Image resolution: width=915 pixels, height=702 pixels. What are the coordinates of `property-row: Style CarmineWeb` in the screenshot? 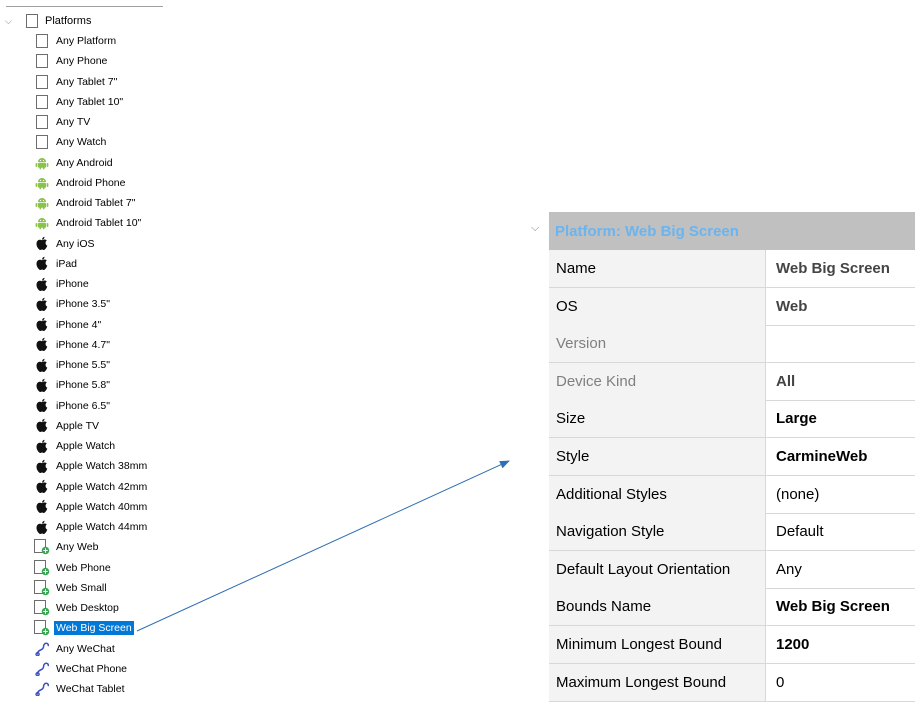 It's located at (732, 457).